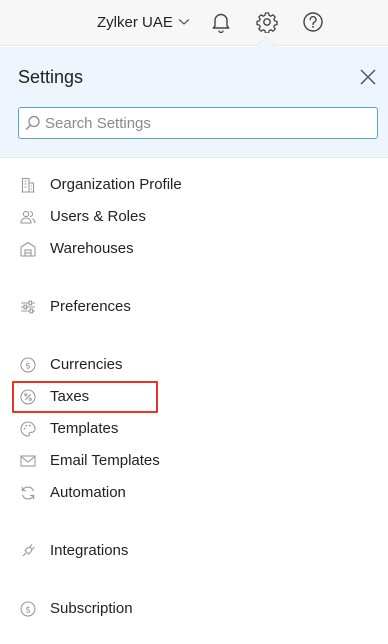  Describe the element at coordinates (267, 22) in the screenshot. I see `gear-icon` at that location.